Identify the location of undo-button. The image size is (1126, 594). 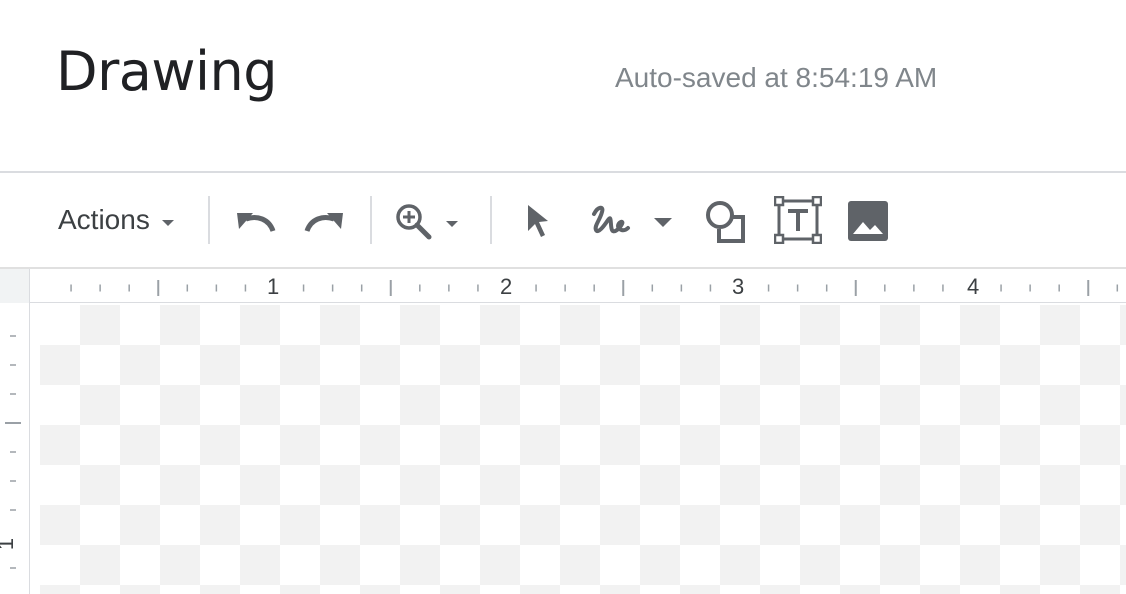
(255, 221).